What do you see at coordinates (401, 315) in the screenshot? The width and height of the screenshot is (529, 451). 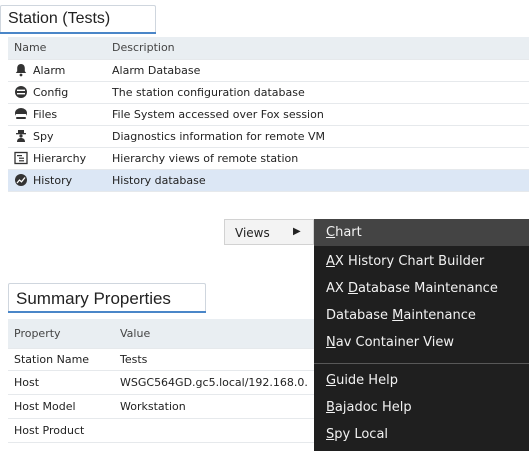 I see `submenu-item-database-maintenance: Database Maintenance` at bounding box center [401, 315].